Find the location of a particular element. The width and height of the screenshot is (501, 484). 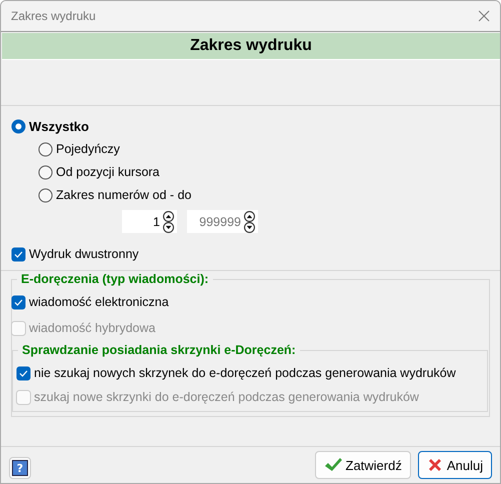

header-bar: Zakres wydruku is located at coordinates (251, 46).